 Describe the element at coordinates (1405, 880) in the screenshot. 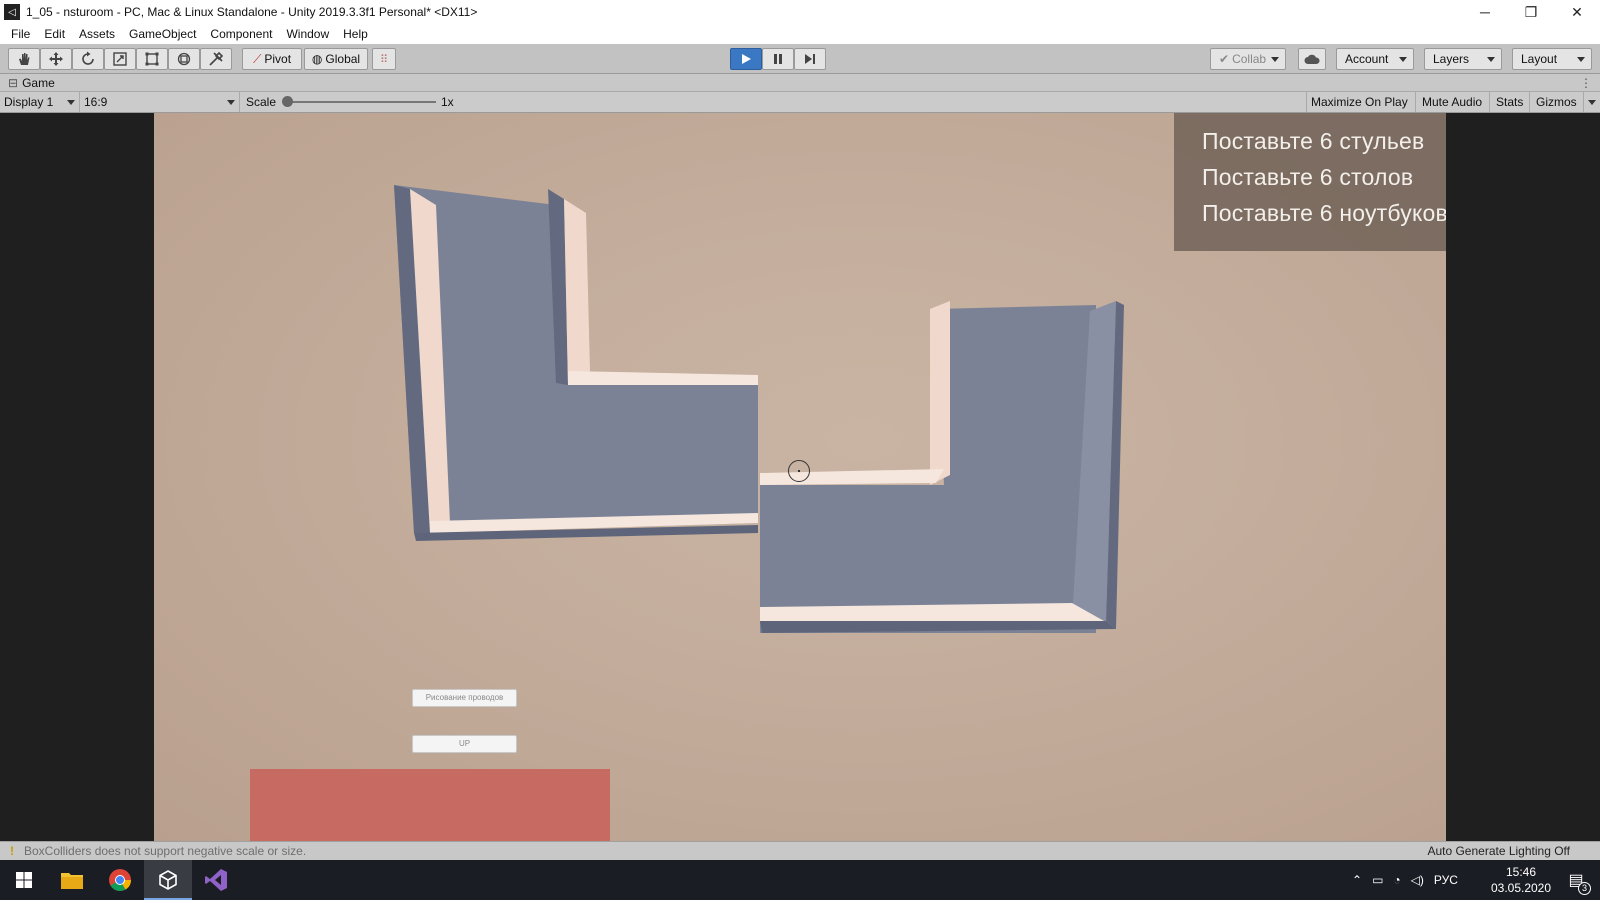

I see `system-tray: ⌃ ▭ ◔ ◁) РУС` at that location.